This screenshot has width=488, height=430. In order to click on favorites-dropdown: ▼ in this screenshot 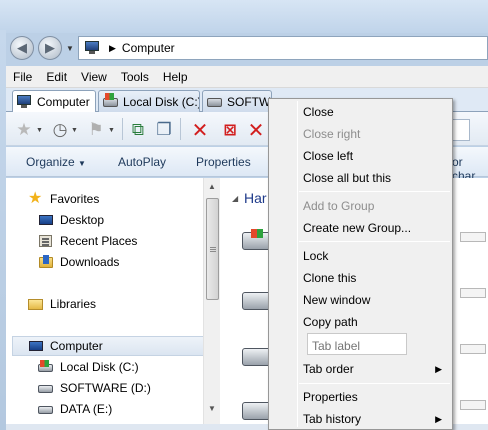, I will do `click(39, 130)`.